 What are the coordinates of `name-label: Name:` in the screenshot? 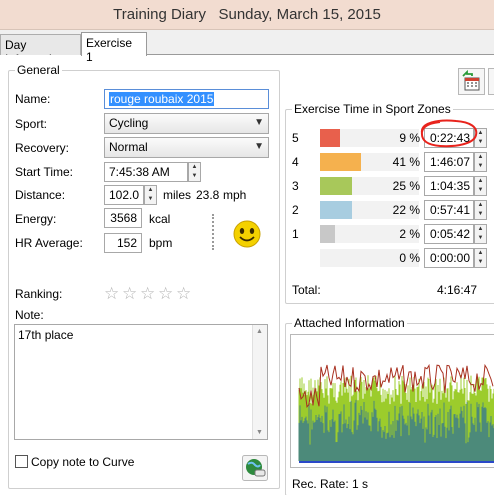 It's located at (33, 99).